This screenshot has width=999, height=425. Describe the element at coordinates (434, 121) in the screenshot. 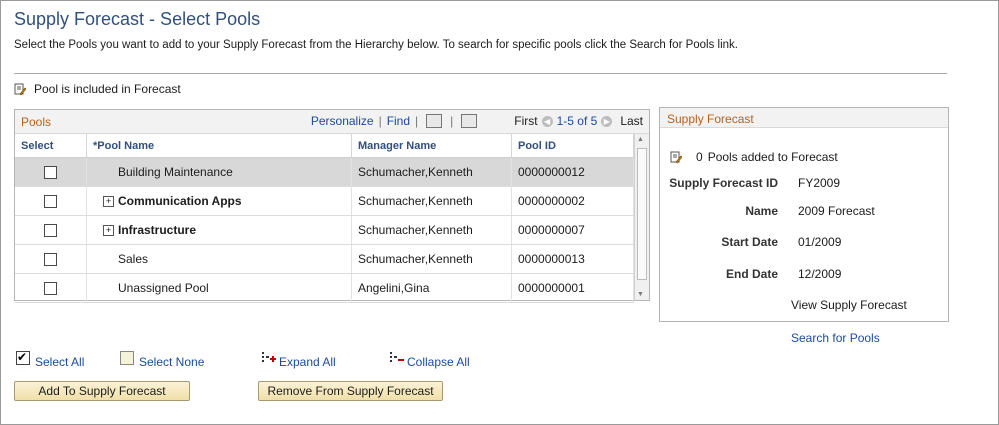

I see `view-all-icon` at that location.